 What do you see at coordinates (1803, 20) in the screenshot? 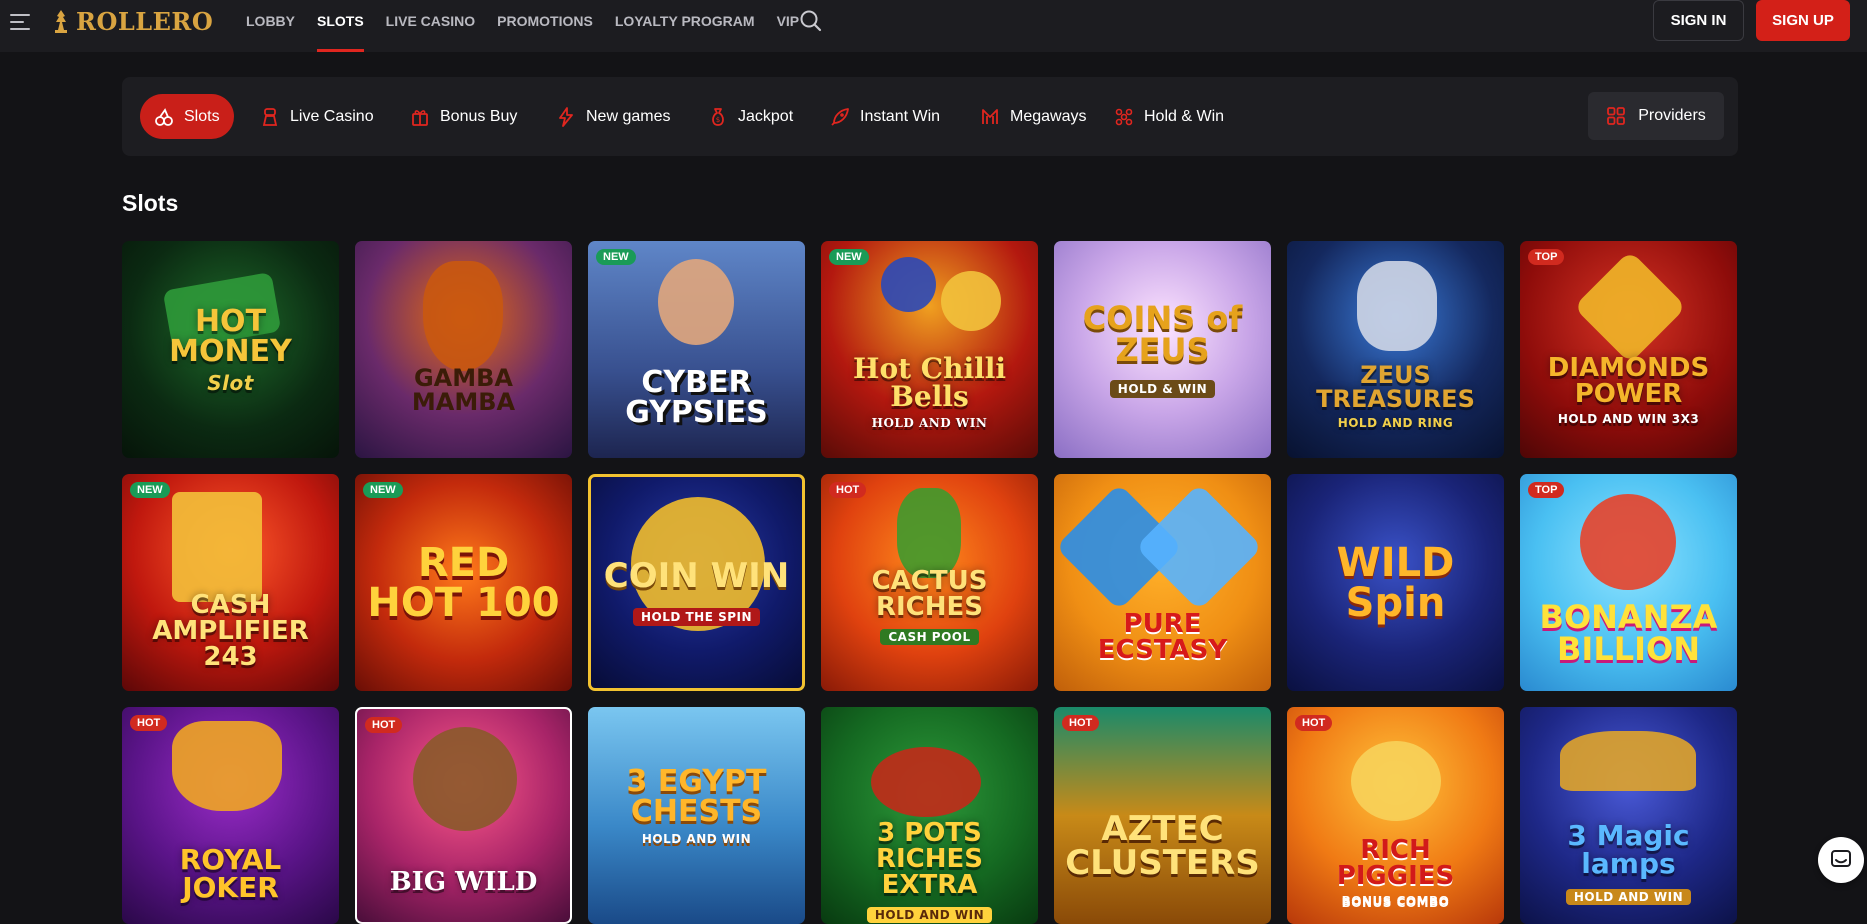
I see `sign-up-button: SIGN UP` at bounding box center [1803, 20].